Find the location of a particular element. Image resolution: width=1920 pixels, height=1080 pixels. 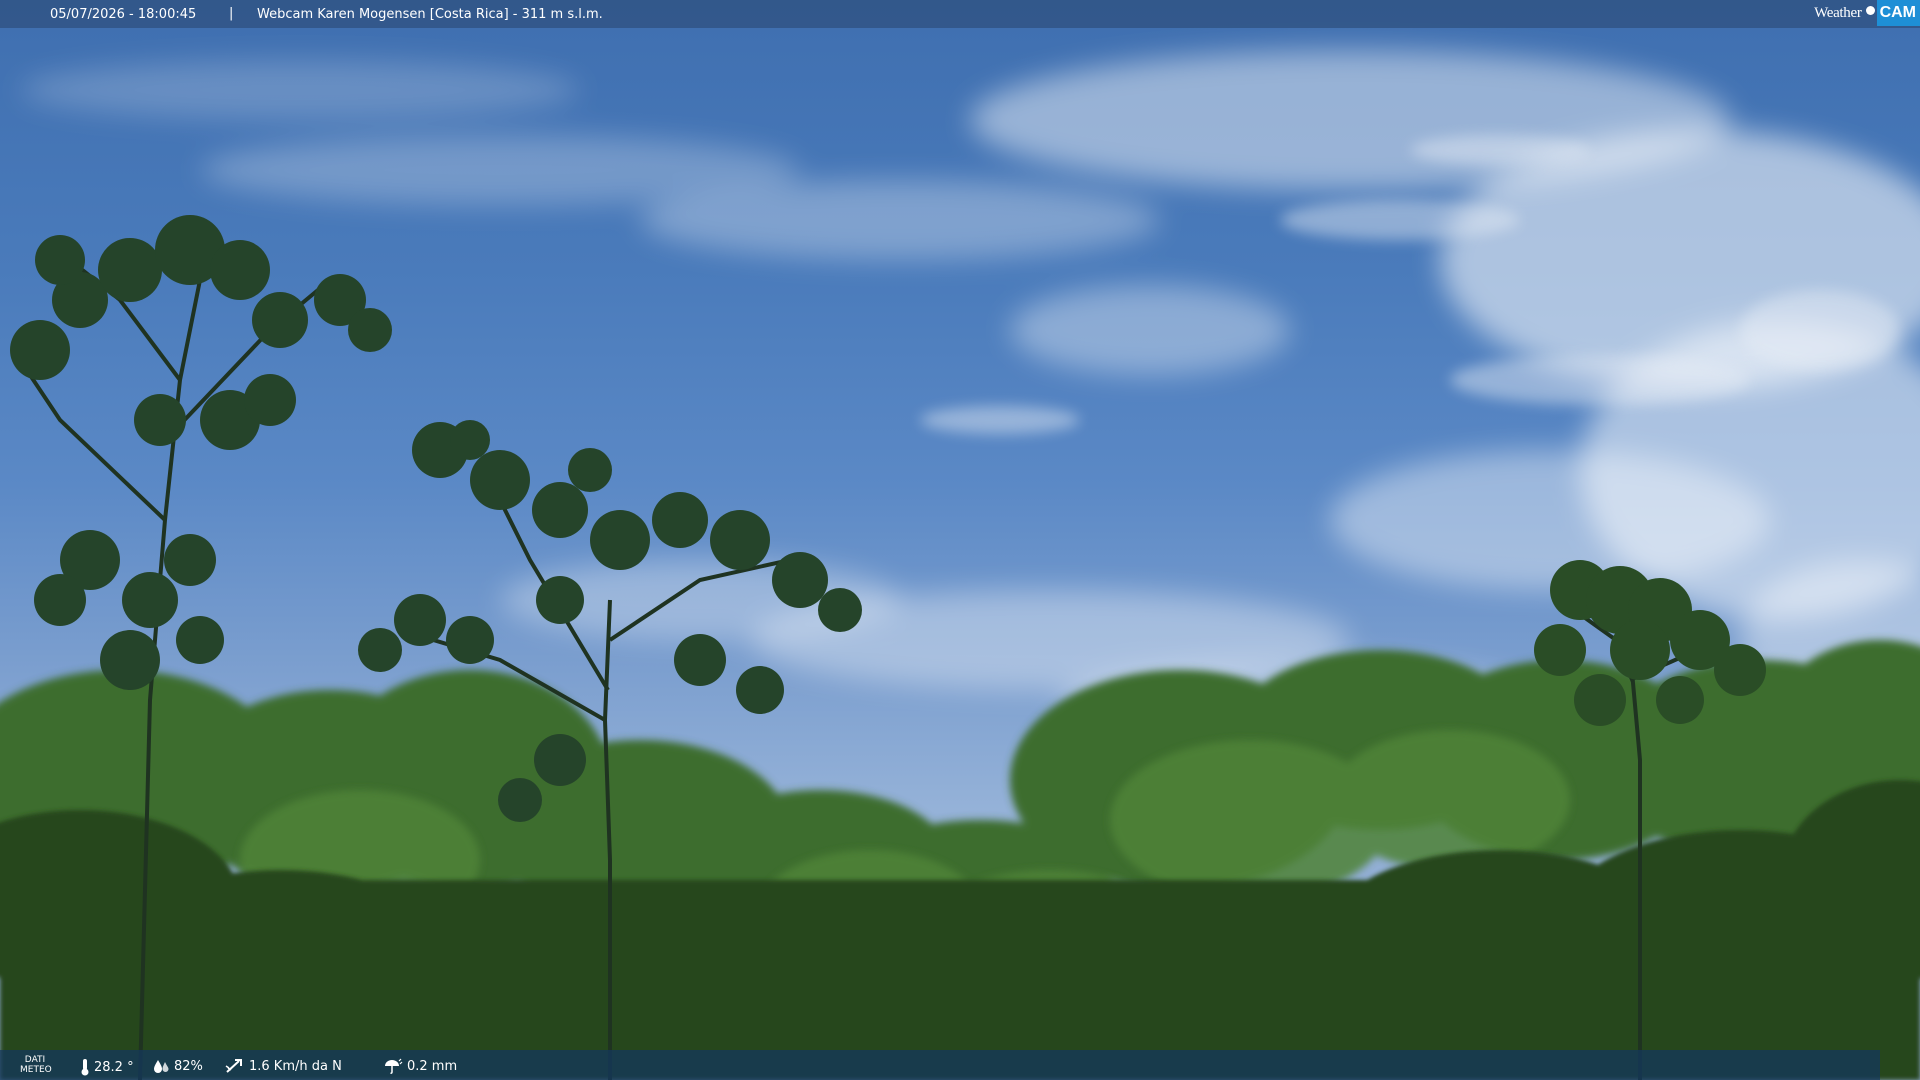

temperature-readout: 28.2 ° is located at coordinates (107, 1067).